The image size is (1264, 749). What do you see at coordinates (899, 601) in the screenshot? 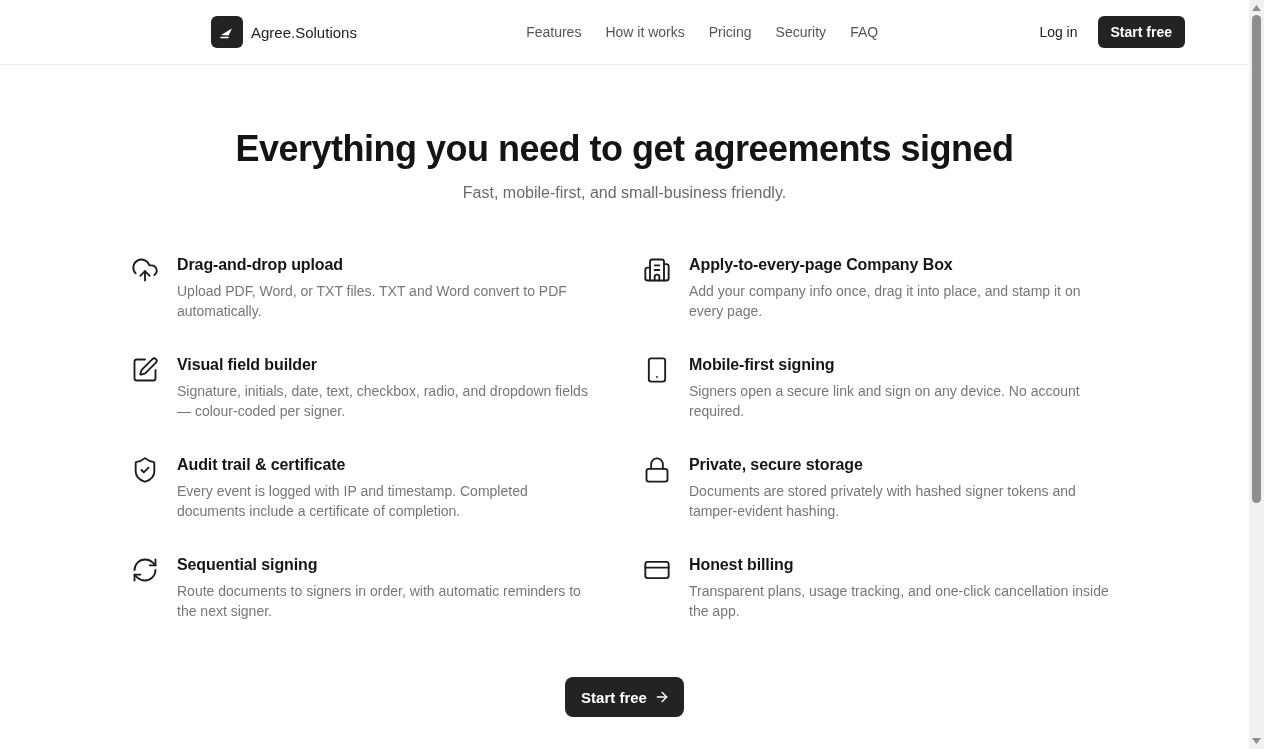
I see `feature-description: Transparent plans, usage tracking, and one-click cancellation inside the app.` at bounding box center [899, 601].